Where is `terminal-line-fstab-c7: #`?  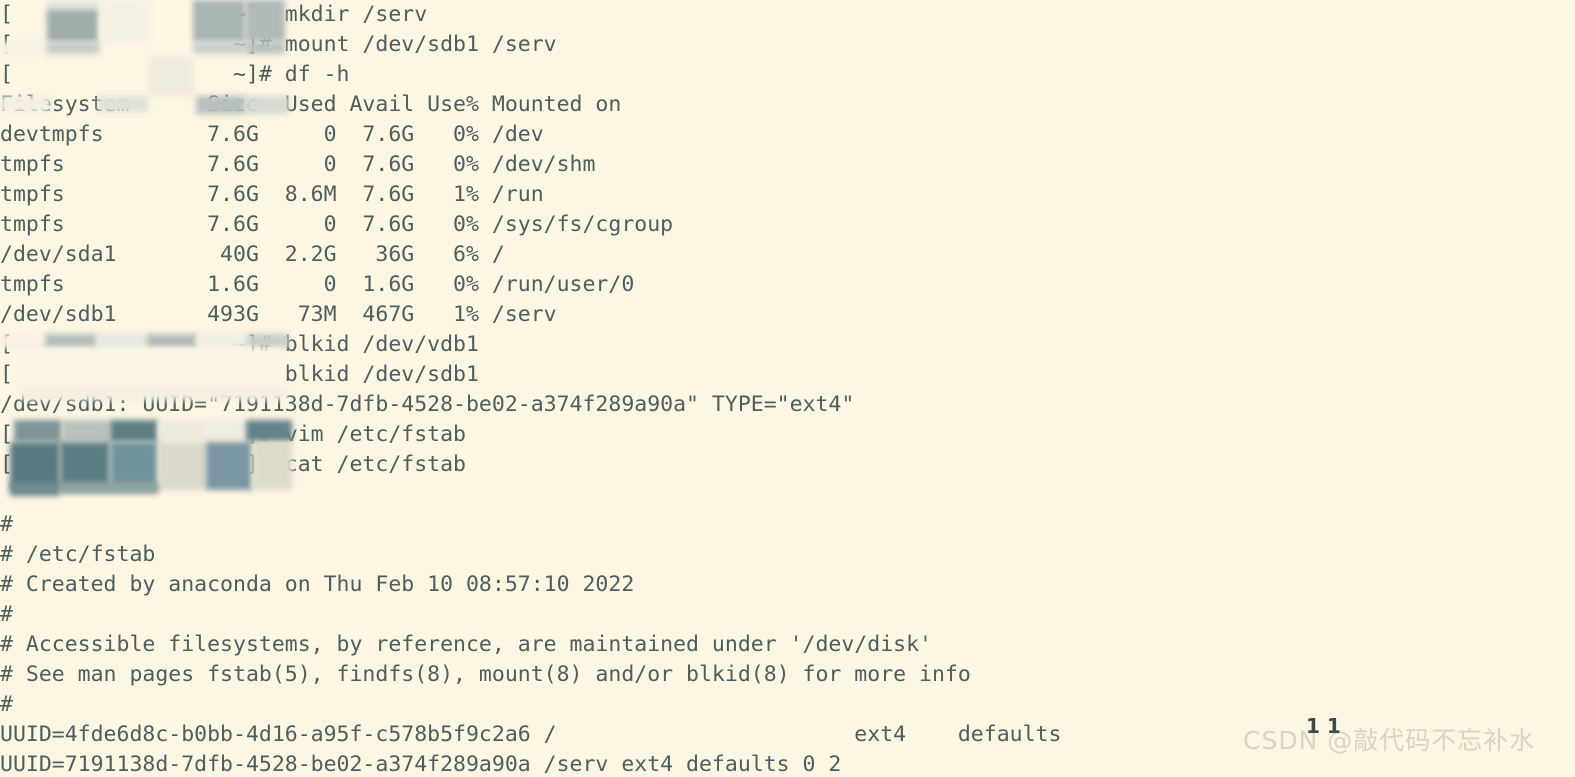
terminal-line-fstab-c7: # is located at coordinates (787, 705).